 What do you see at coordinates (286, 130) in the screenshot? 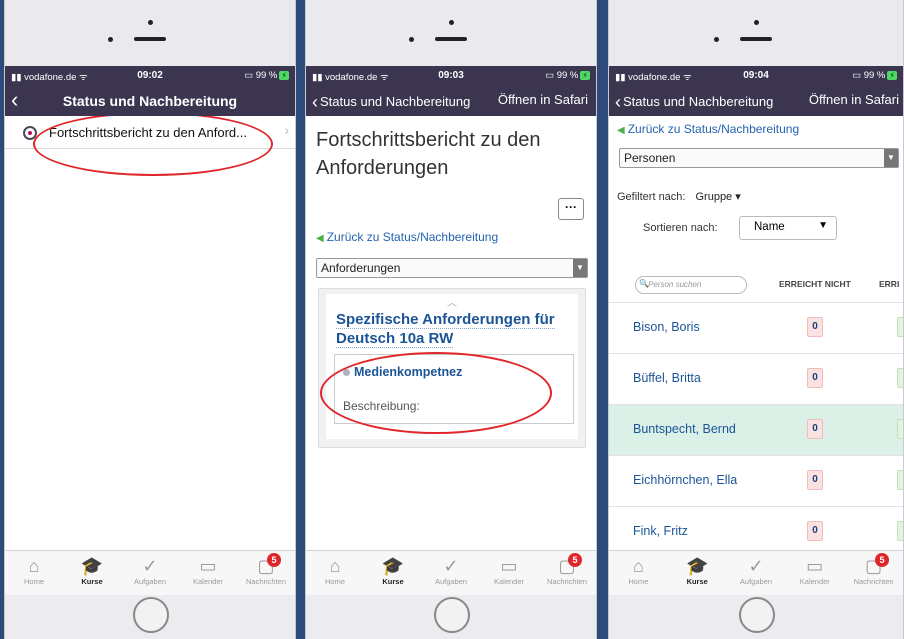
I see `chevron-right-icon: ›` at bounding box center [286, 130].